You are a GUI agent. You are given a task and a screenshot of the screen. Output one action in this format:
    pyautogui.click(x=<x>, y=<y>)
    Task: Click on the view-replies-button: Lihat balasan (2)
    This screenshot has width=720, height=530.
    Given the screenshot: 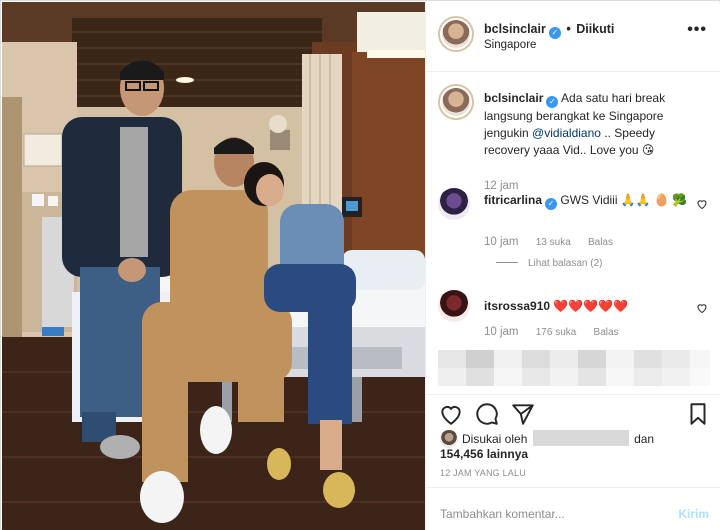 What is the action you would take?
    pyautogui.click(x=549, y=263)
    